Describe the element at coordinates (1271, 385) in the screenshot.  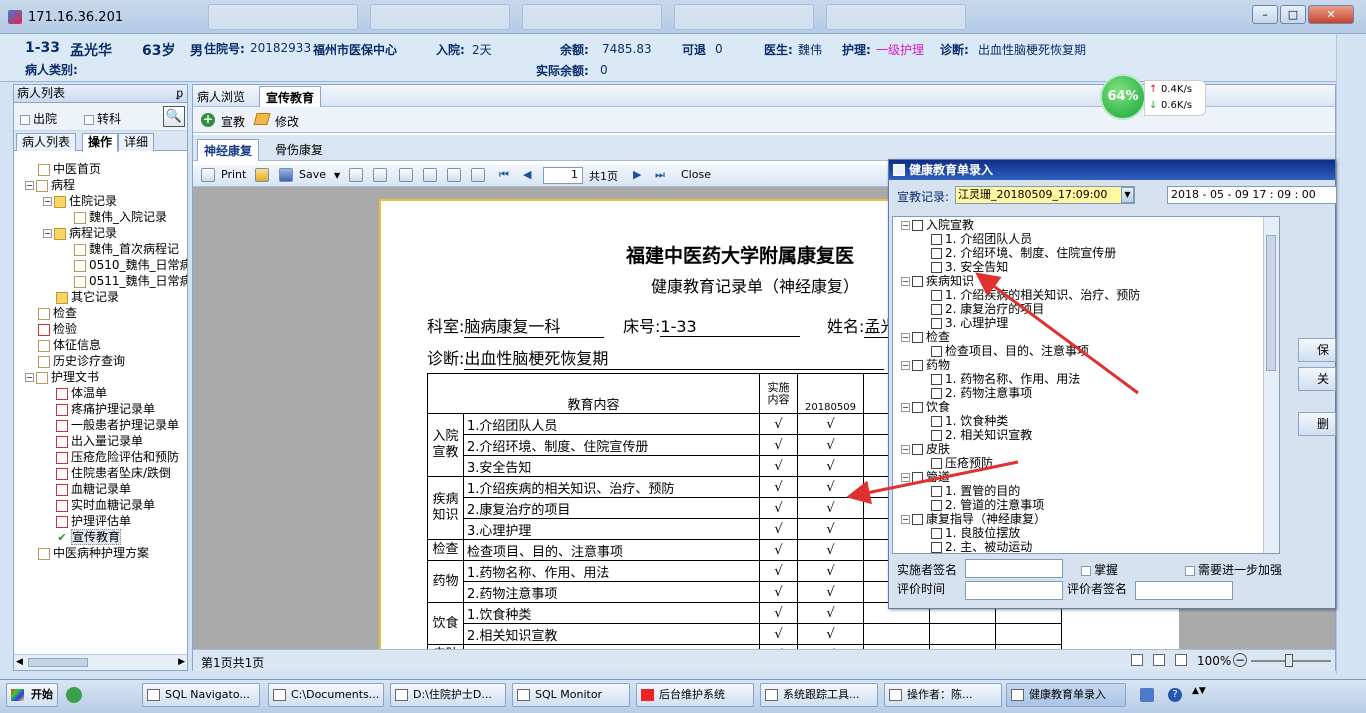
I see `tree-scrollbar` at that location.